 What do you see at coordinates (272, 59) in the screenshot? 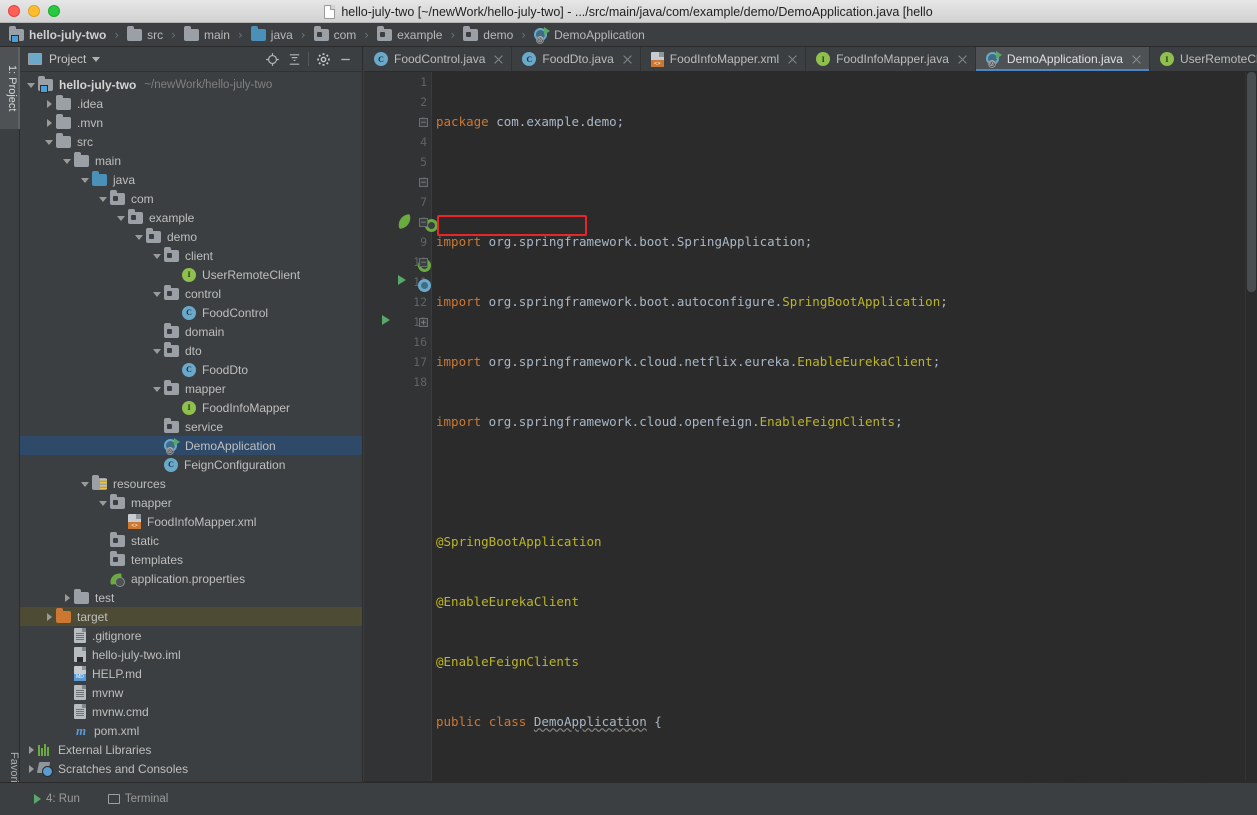
I see `locate-icon` at bounding box center [272, 59].